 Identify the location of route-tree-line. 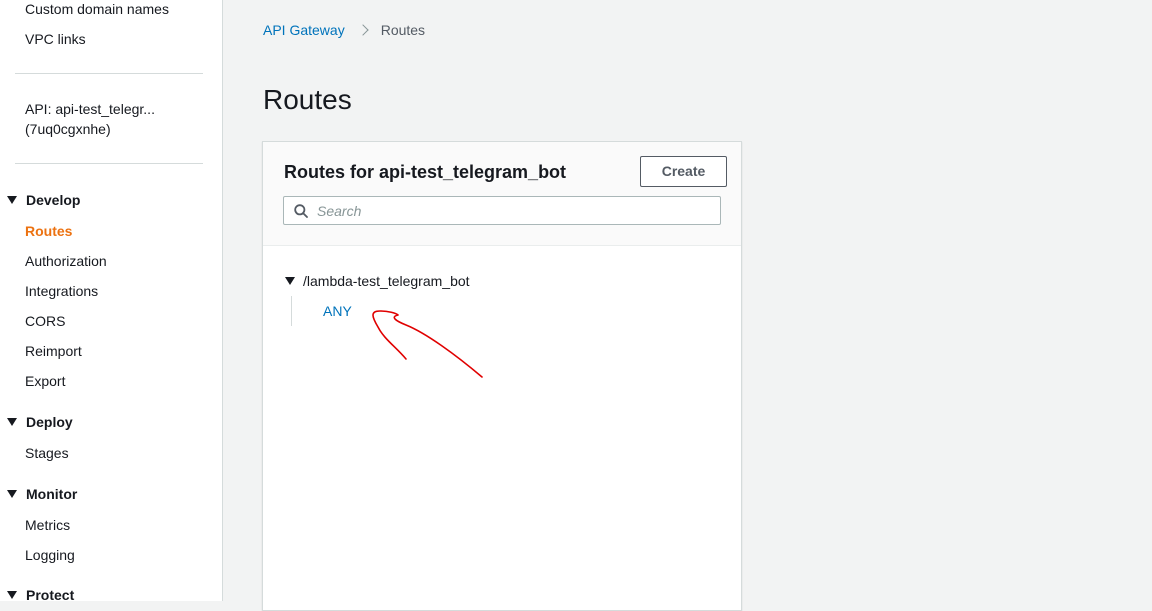
(291, 311).